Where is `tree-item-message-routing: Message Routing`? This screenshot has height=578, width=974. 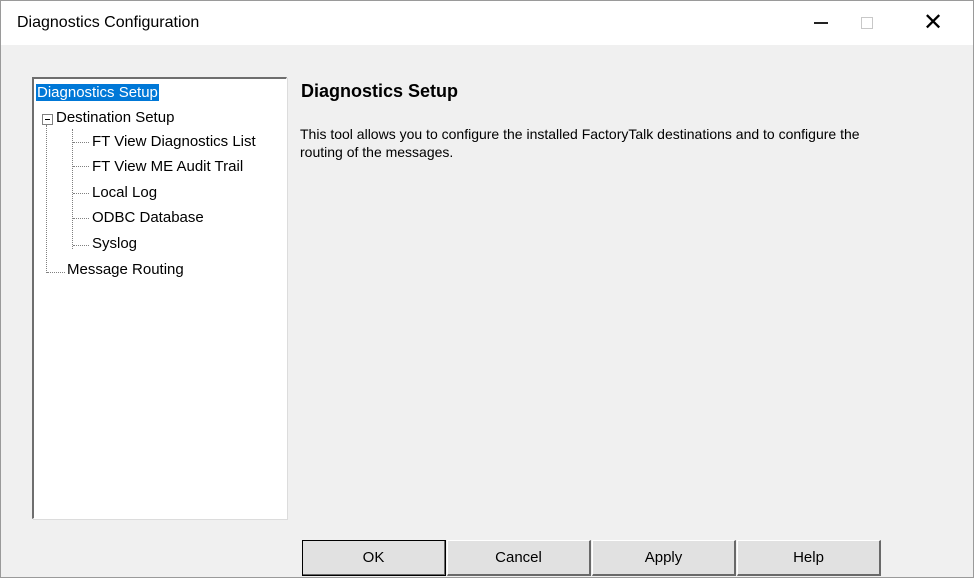 tree-item-message-routing: Message Routing is located at coordinates (125, 270).